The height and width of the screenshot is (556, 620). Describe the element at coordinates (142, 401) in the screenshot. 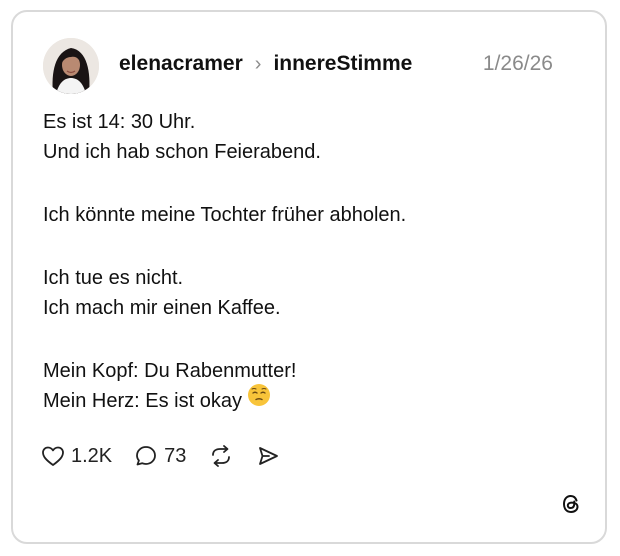

I see `post-line: Mein Herz: Es ist okay` at that location.